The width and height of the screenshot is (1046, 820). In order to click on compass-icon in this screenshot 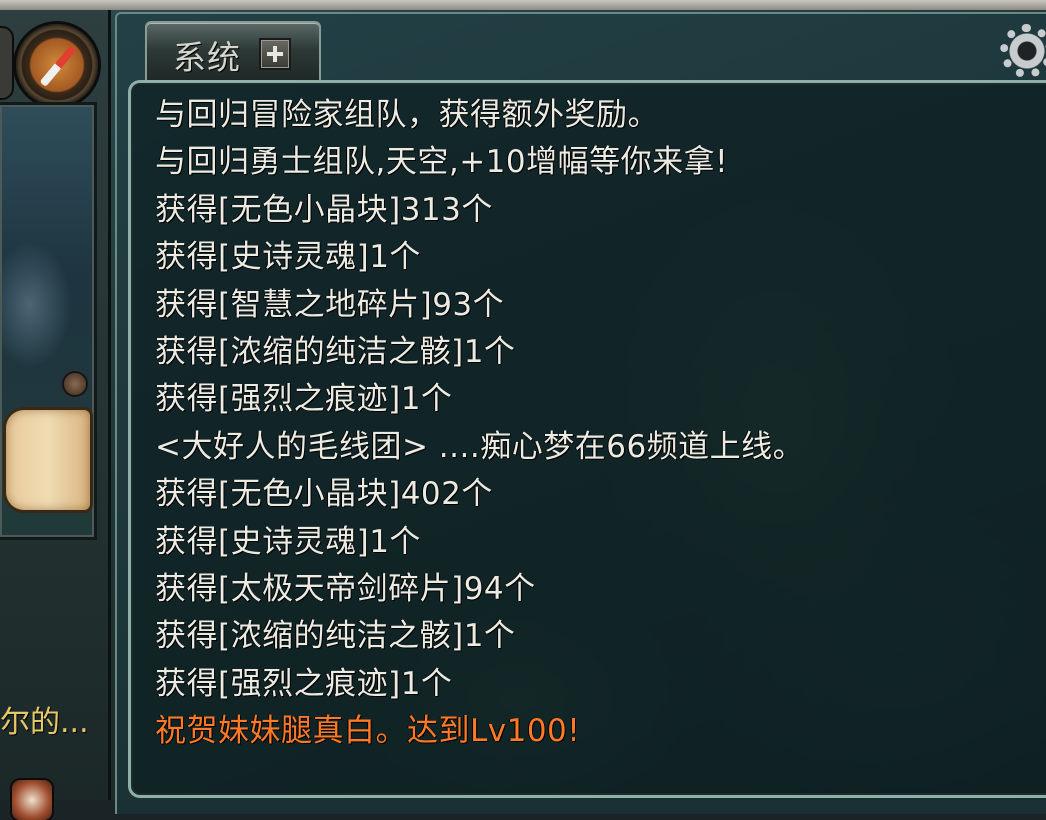, I will do `click(57, 65)`.